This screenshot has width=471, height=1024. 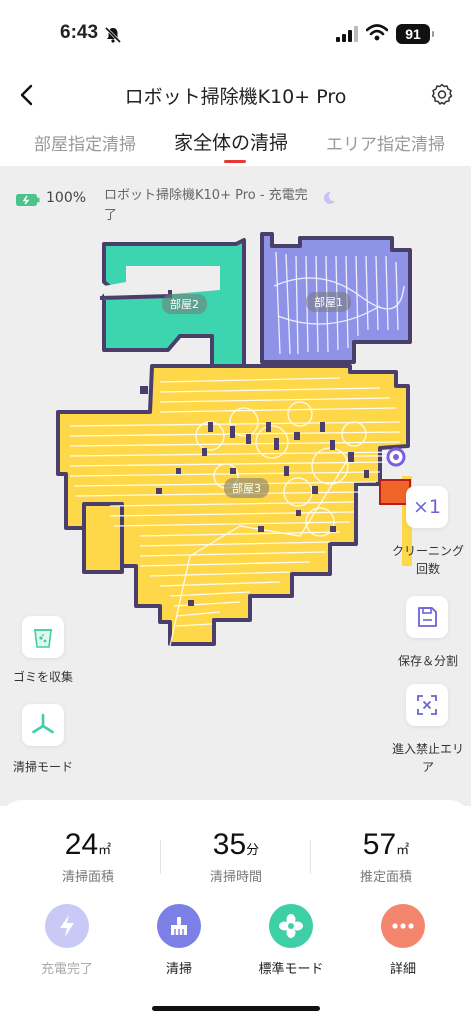 I want to click on battery-indicator: 91, so click(x=415, y=34).